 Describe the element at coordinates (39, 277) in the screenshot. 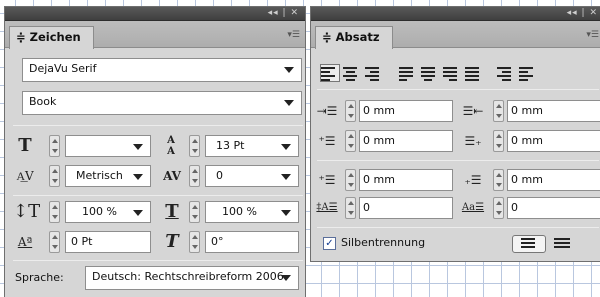

I see `language-label: Sprache:` at that location.